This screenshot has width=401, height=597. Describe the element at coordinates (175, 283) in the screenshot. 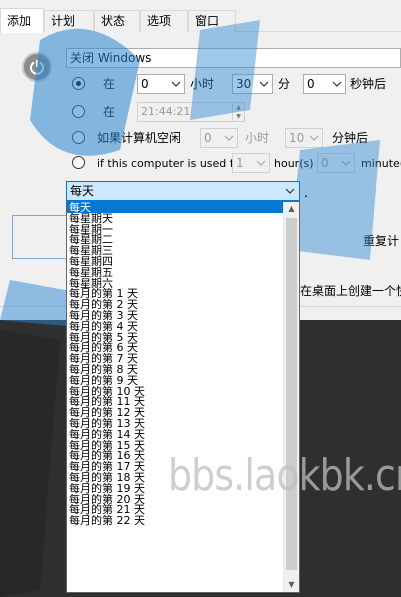

I see `dropdown-item: 每星期六` at that location.